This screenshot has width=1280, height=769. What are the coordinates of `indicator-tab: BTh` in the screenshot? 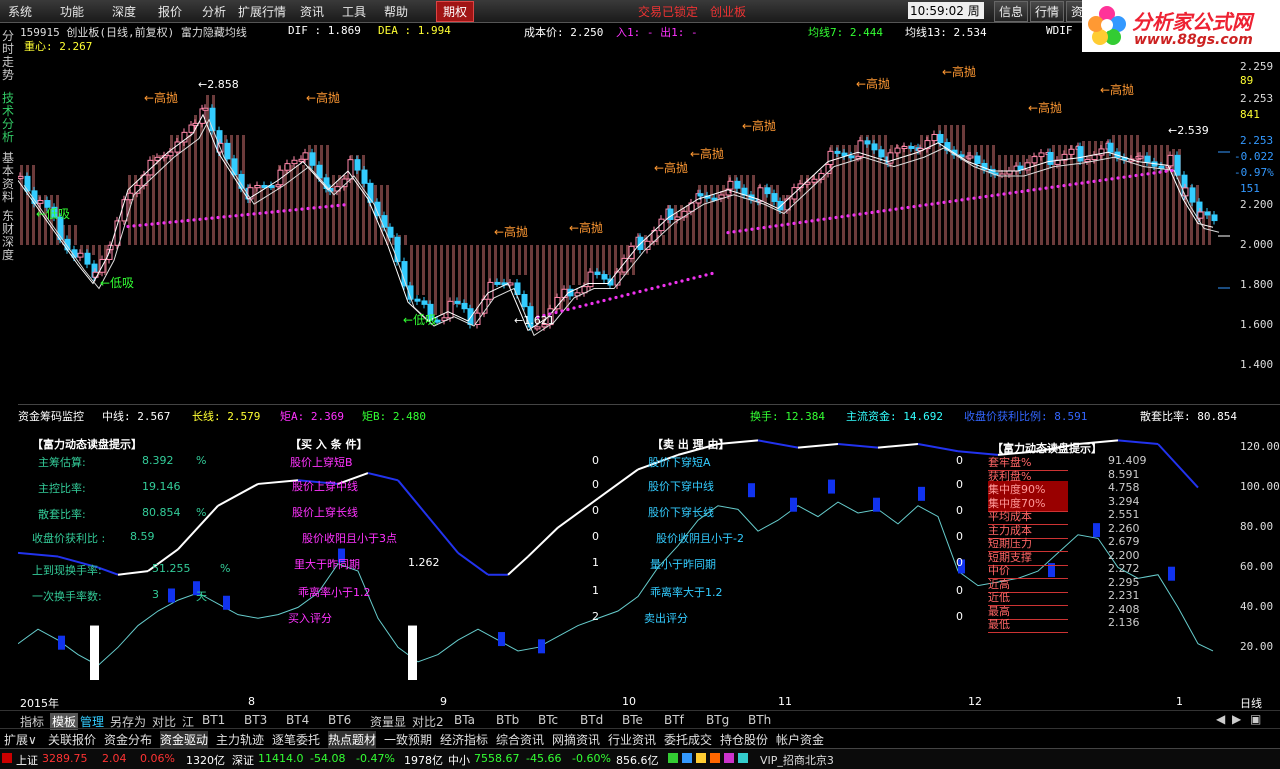 It's located at (759, 720).